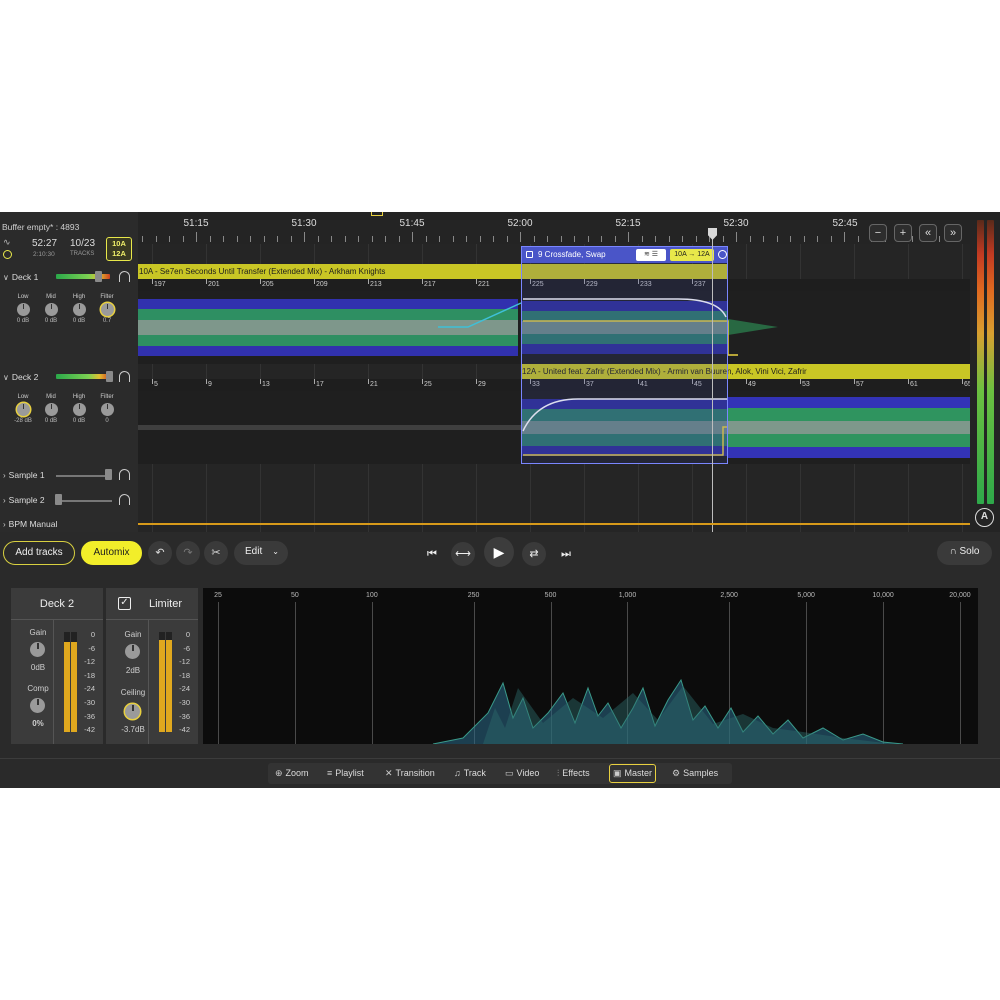 The height and width of the screenshot is (1000, 1000). I want to click on db-scale-label: 0, so click(187, 634).